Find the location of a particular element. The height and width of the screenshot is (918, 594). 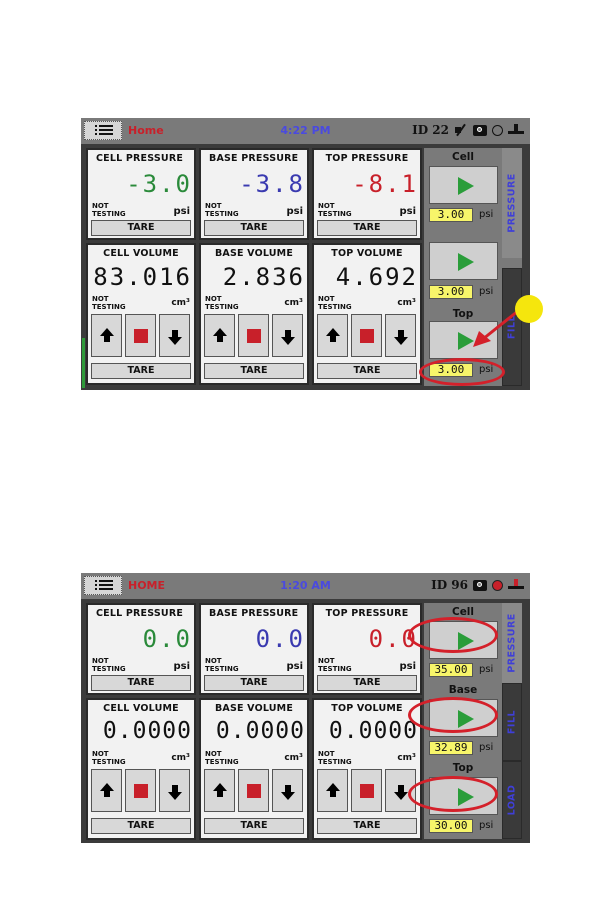

status-icons: ID 22 is located at coordinates (468, 130).